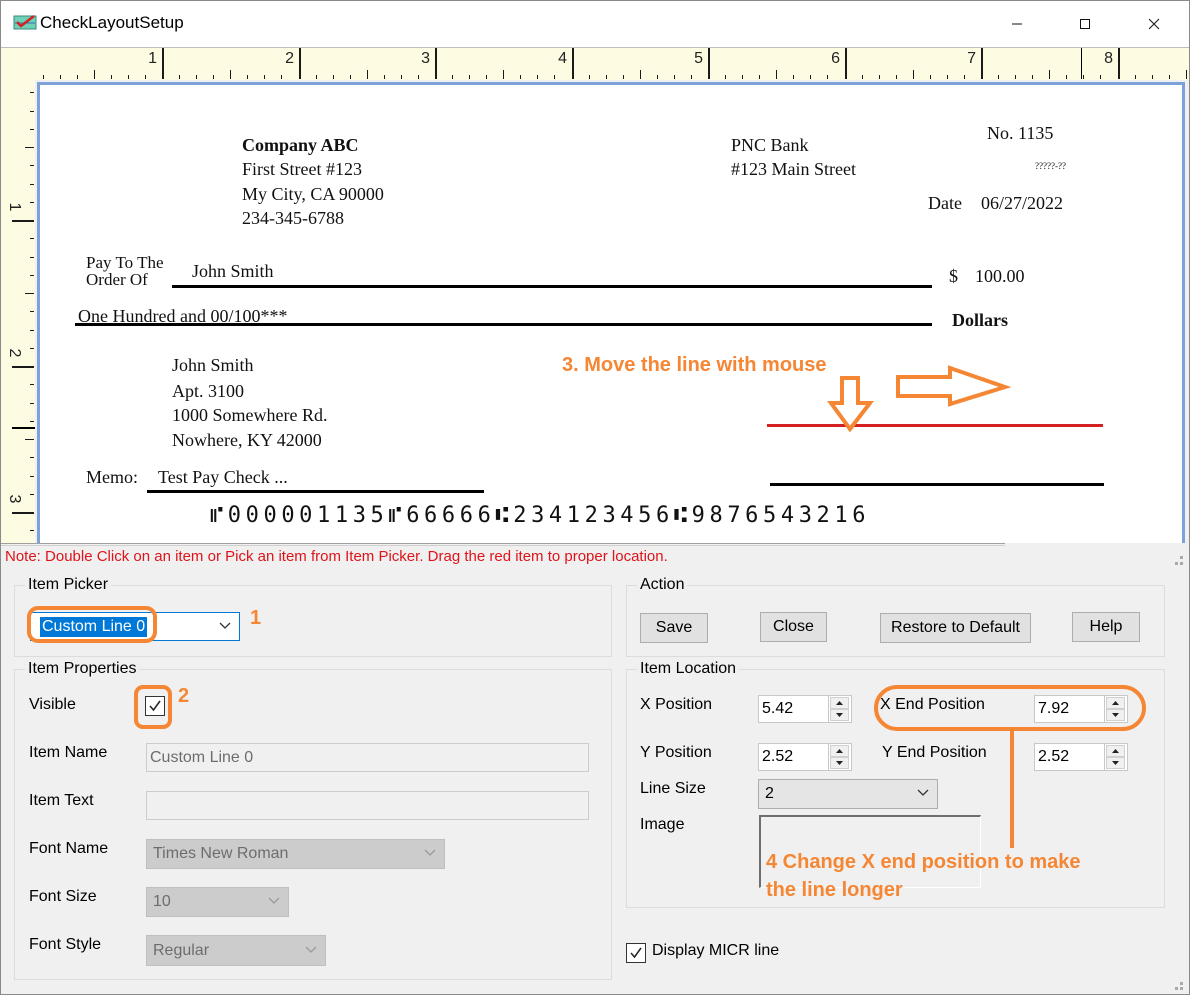  Describe the element at coordinates (662, 585) in the screenshot. I see `action-legend: Action` at that location.